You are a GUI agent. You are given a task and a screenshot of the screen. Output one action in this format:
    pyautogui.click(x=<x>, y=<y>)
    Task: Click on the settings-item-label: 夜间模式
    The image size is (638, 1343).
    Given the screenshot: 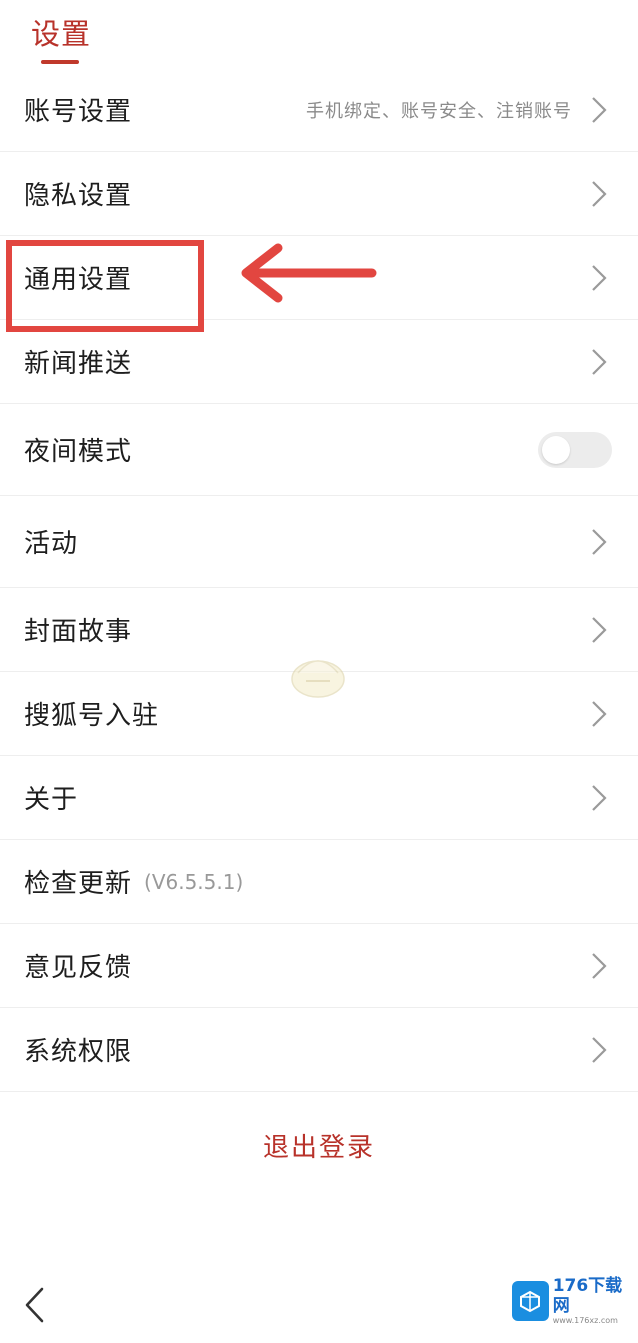 What is the action you would take?
    pyautogui.click(x=78, y=452)
    